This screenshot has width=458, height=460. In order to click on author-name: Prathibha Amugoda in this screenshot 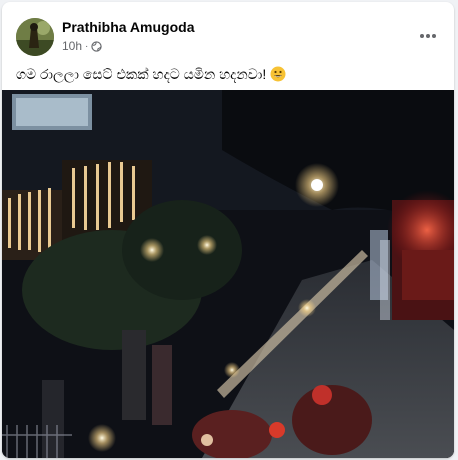, I will do `click(128, 27)`.